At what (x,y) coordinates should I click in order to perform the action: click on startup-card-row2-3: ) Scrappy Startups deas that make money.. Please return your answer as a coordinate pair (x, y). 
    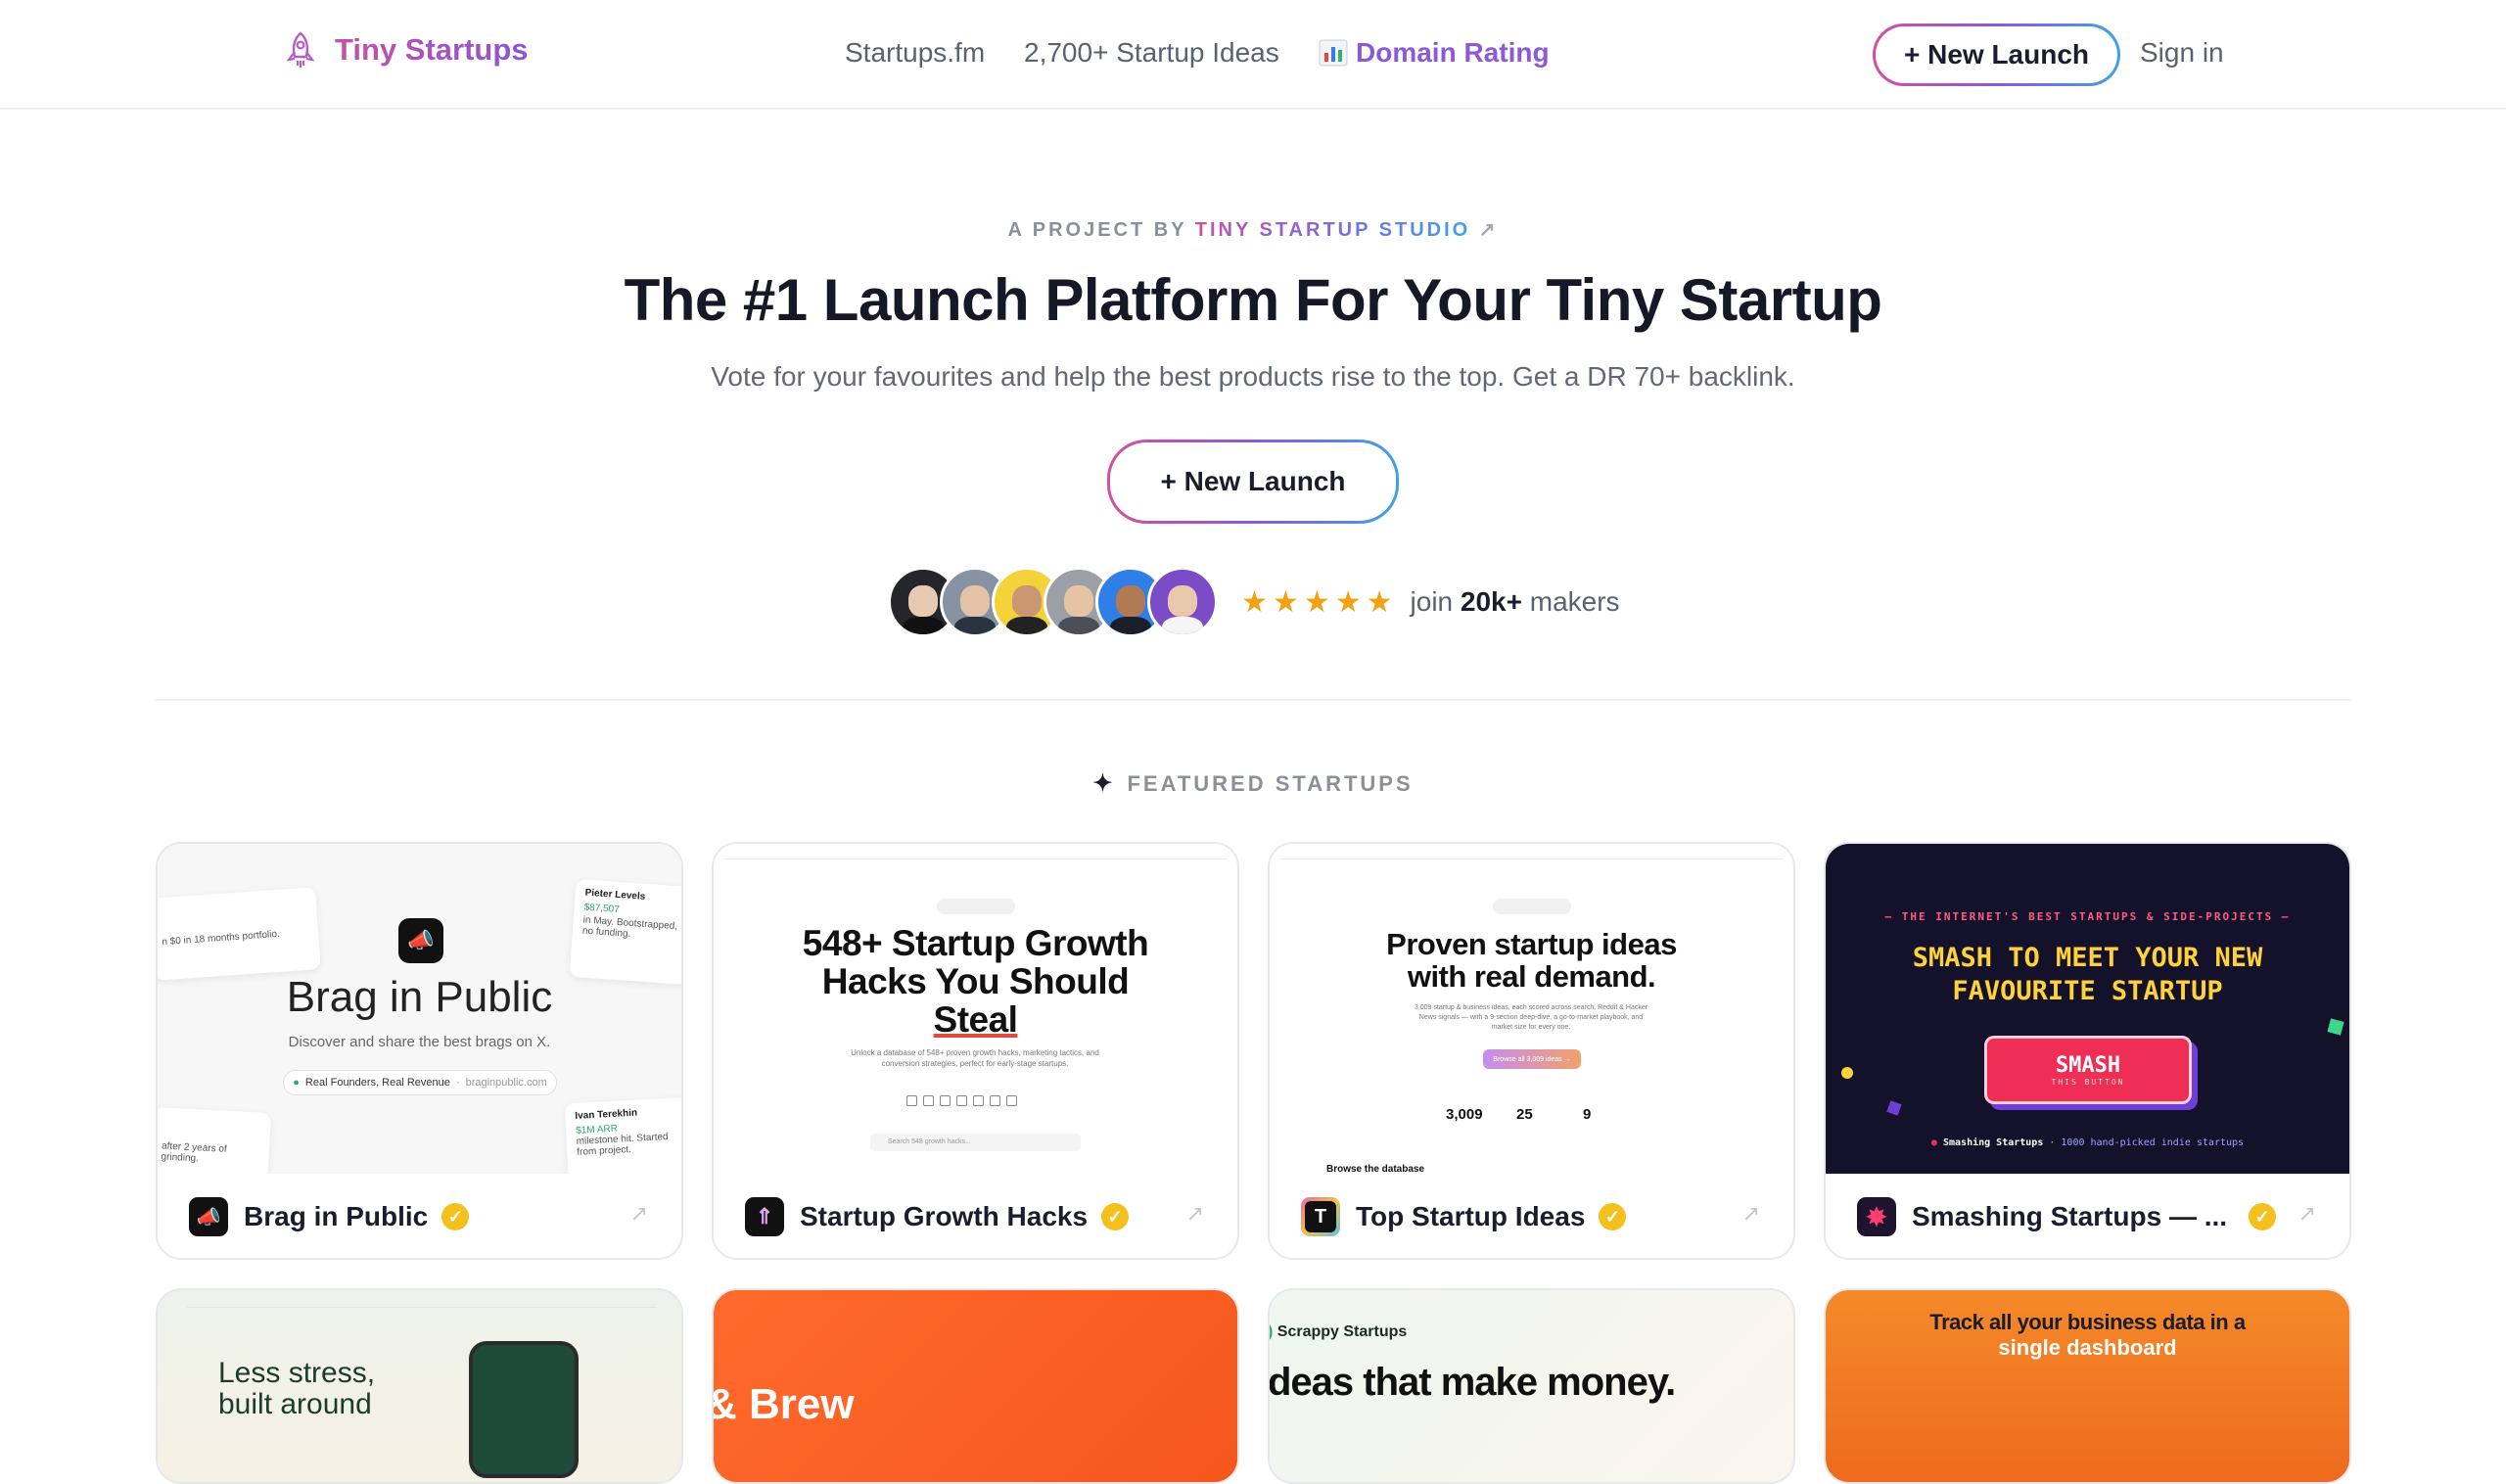
    Looking at the image, I should click on (1531, 1386).